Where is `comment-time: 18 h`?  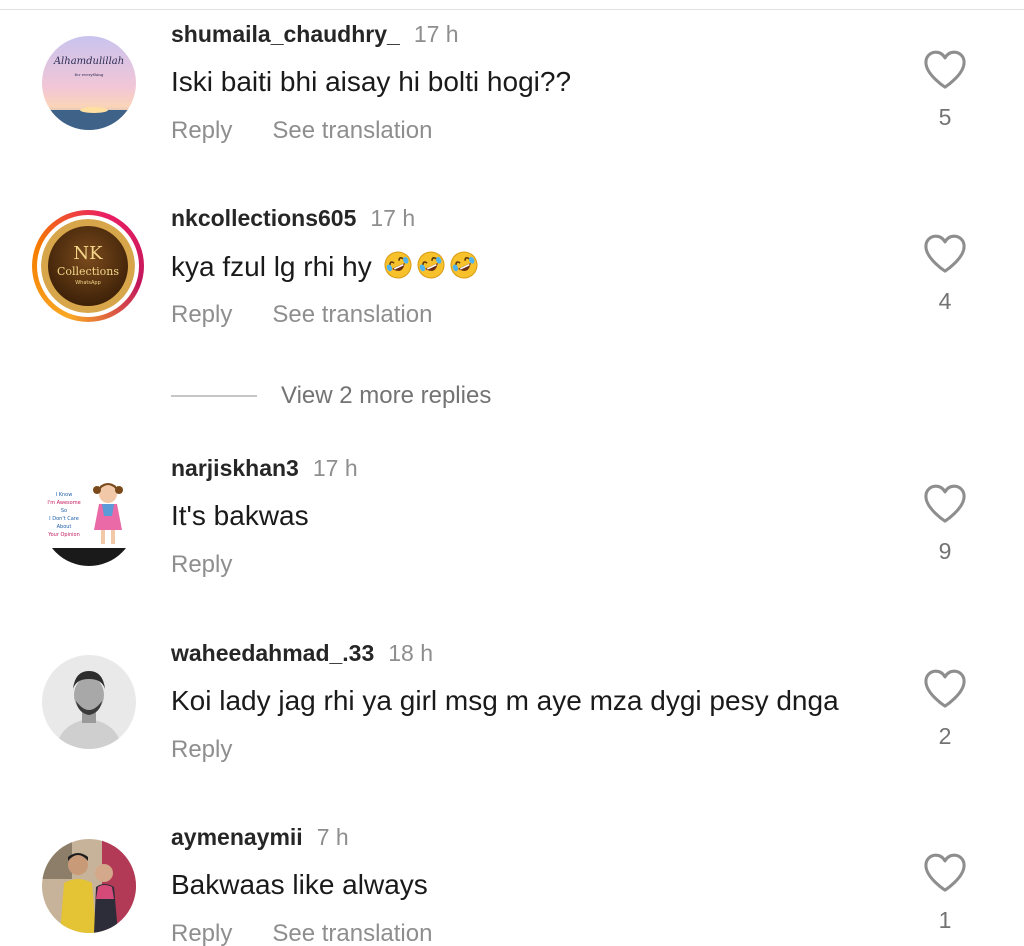 comment-time: 18 h is located at coordinates (411, 653).